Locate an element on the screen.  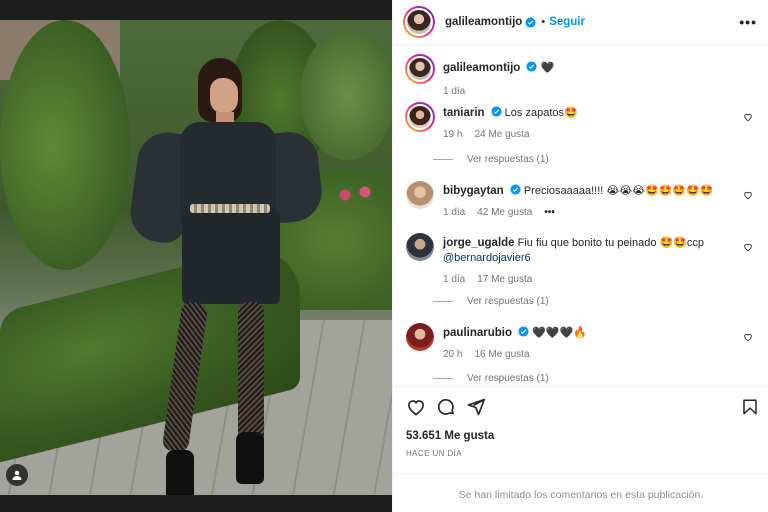
comment-row: paulinarubio 🖤🖤🖤🔥 20 h 16 Me gusta is located at coordinates (583, 344).